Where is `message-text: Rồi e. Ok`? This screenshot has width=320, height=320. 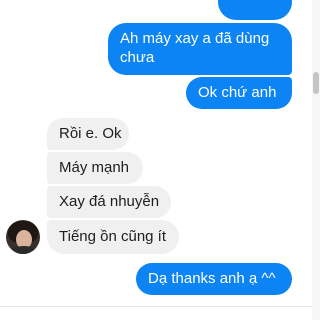 message-text: Rồi e. Ok is located at coordinates (90, 133).